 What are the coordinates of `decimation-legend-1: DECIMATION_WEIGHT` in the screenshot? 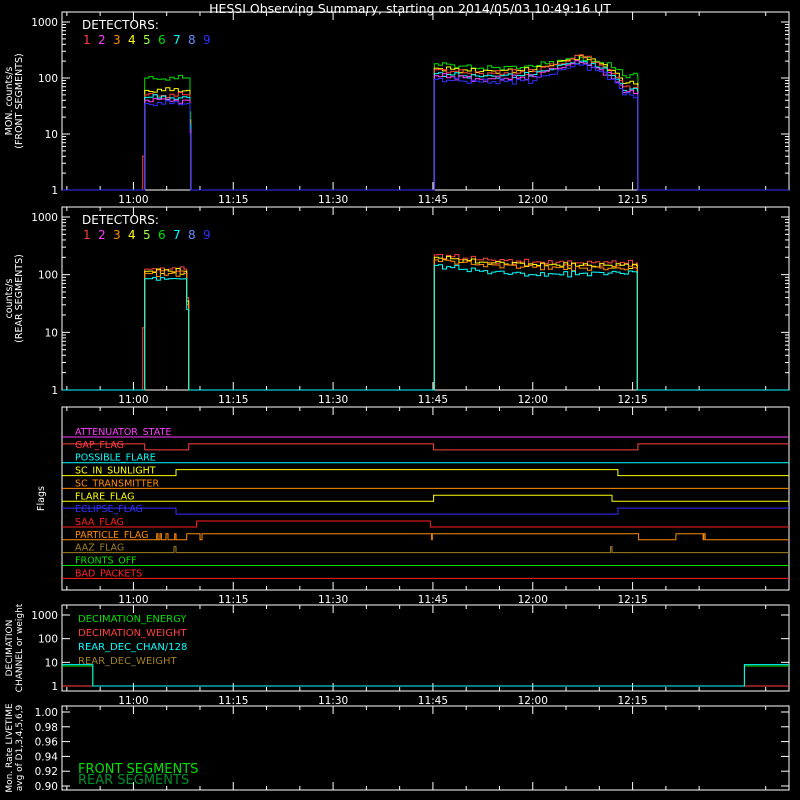 It's located at (132, 633).